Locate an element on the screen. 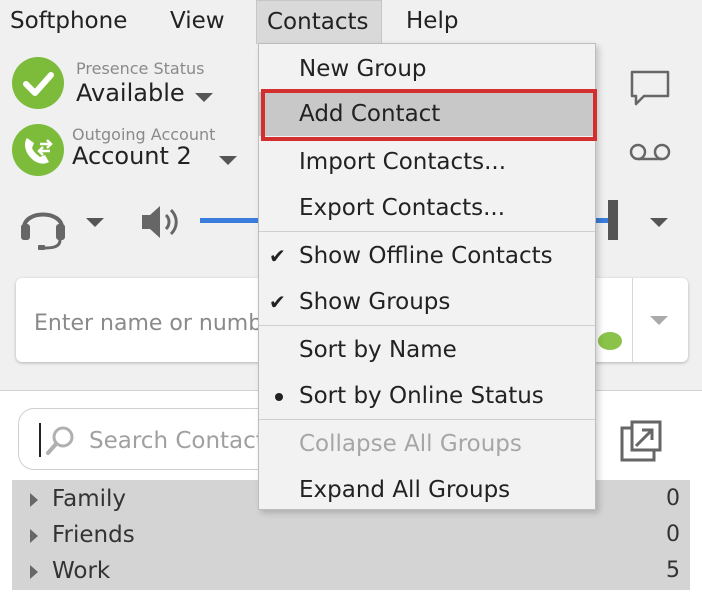 The width and height of the screenshot is (702, 610). menu-item-label: Sort by Name is located at coordinates (378, 350).